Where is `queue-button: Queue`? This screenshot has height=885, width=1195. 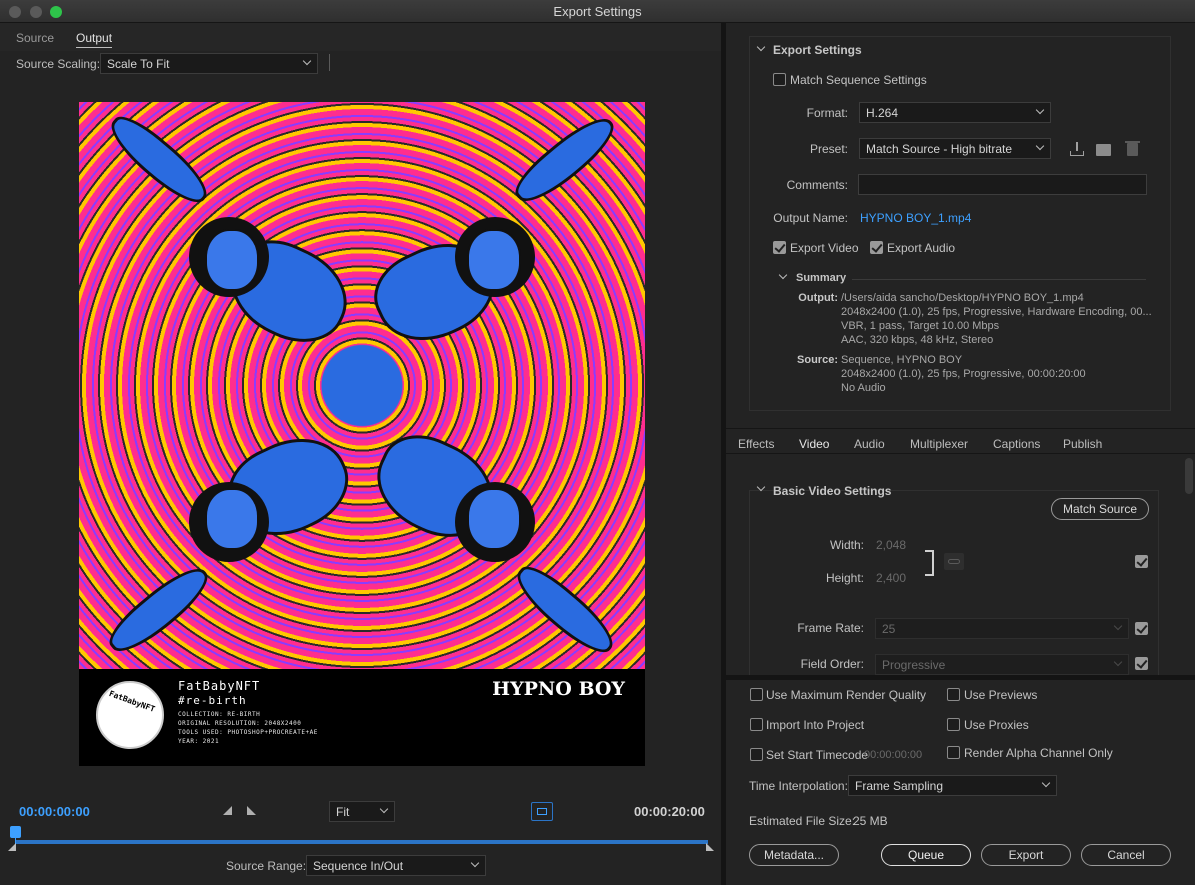
queue-button: Queue is located at coordinates (926, 855).